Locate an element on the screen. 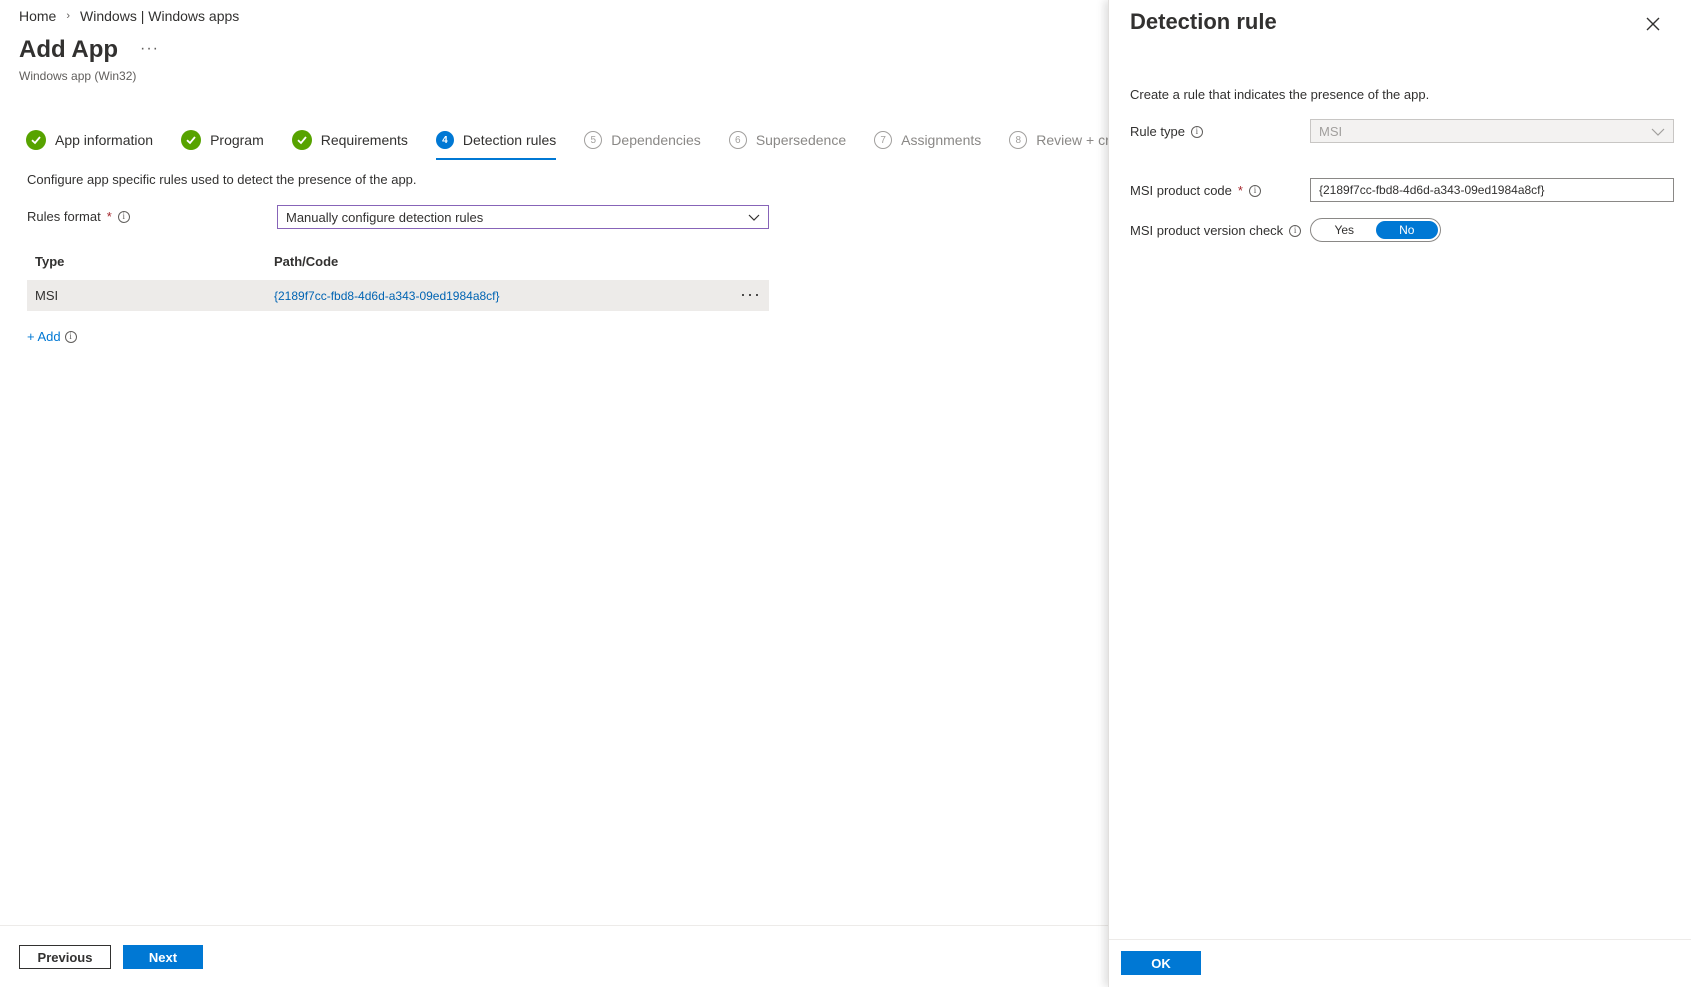  wizard-step-label: Requirements is located at coordinates (364, 140).